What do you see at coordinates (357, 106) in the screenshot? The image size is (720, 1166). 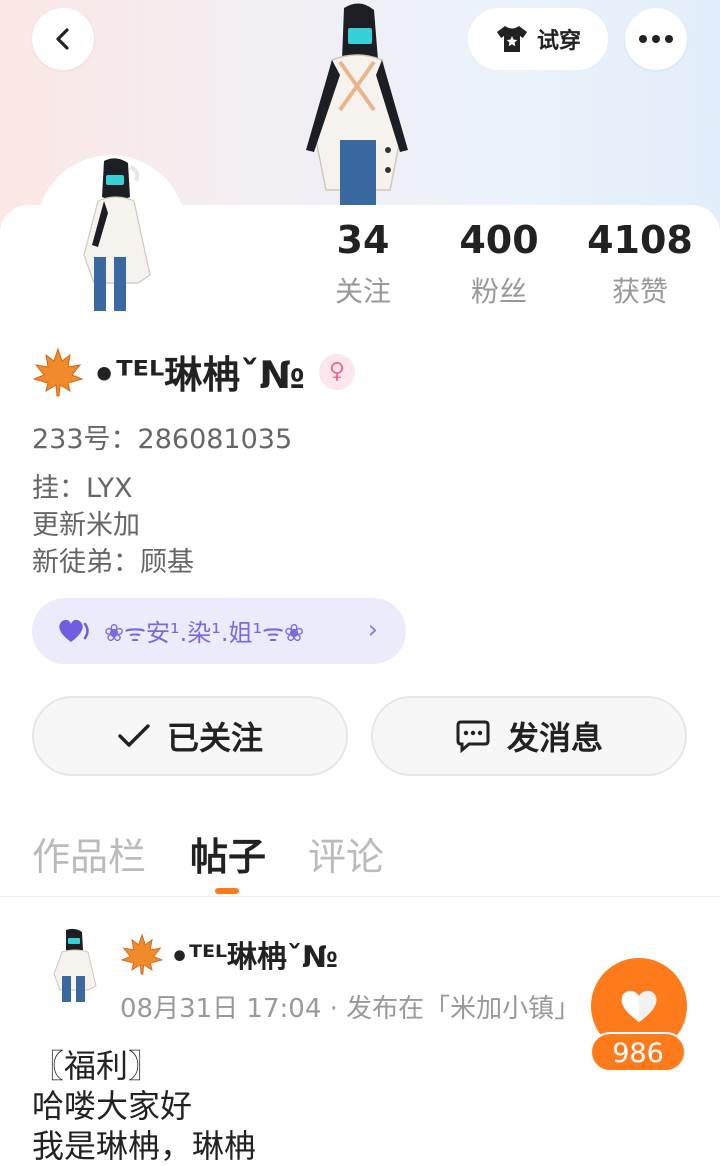 I see `character-figure-icon` at bounding box center [357, 106].